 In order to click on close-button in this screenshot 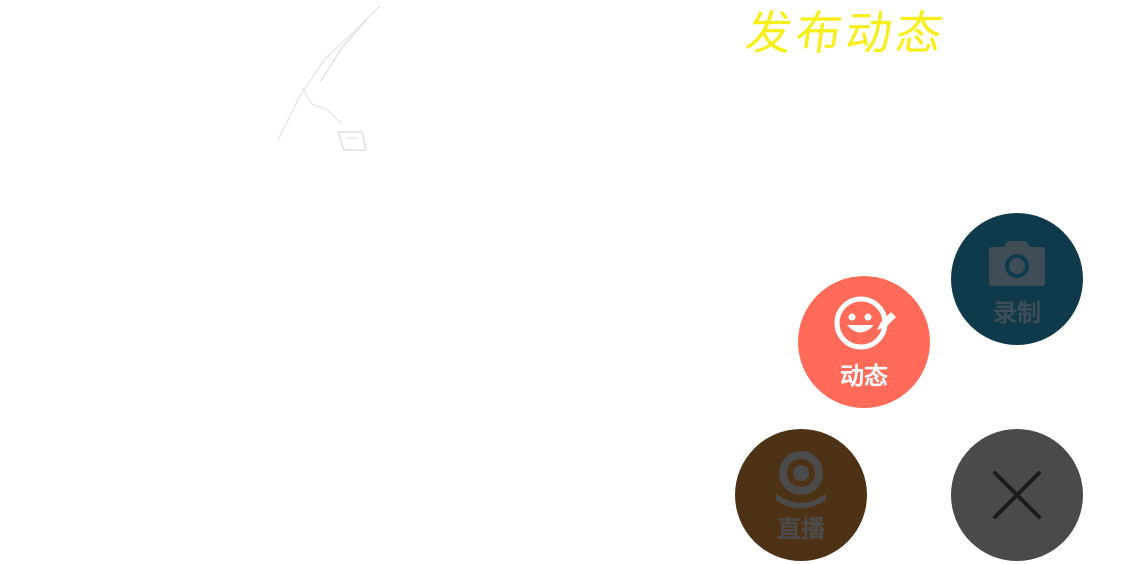, I will do `click(1017, 495)`.